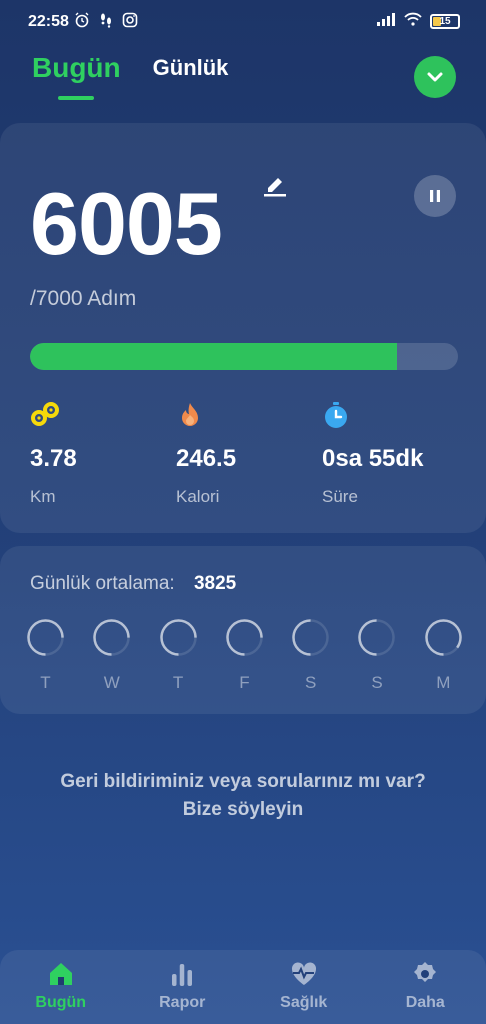 Image resolution: width=486 pixels, height=1024 pixels. I want to click on nav-label-report: Rapor, so click(182, 1002).